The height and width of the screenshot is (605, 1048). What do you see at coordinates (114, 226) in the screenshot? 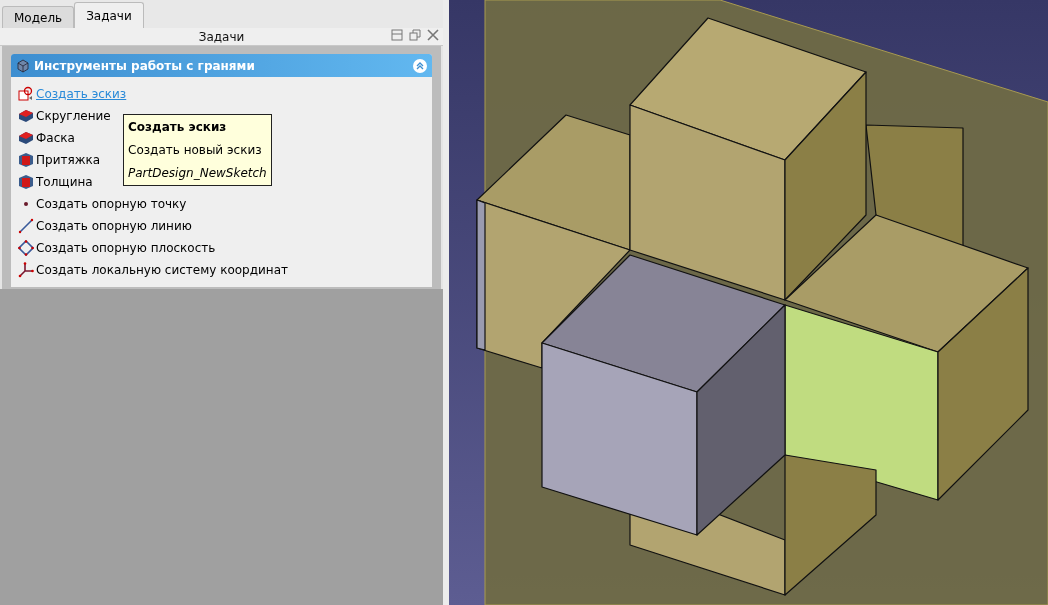
I see `task-item: Создать опорную линию` at bounding box center [114, 226].